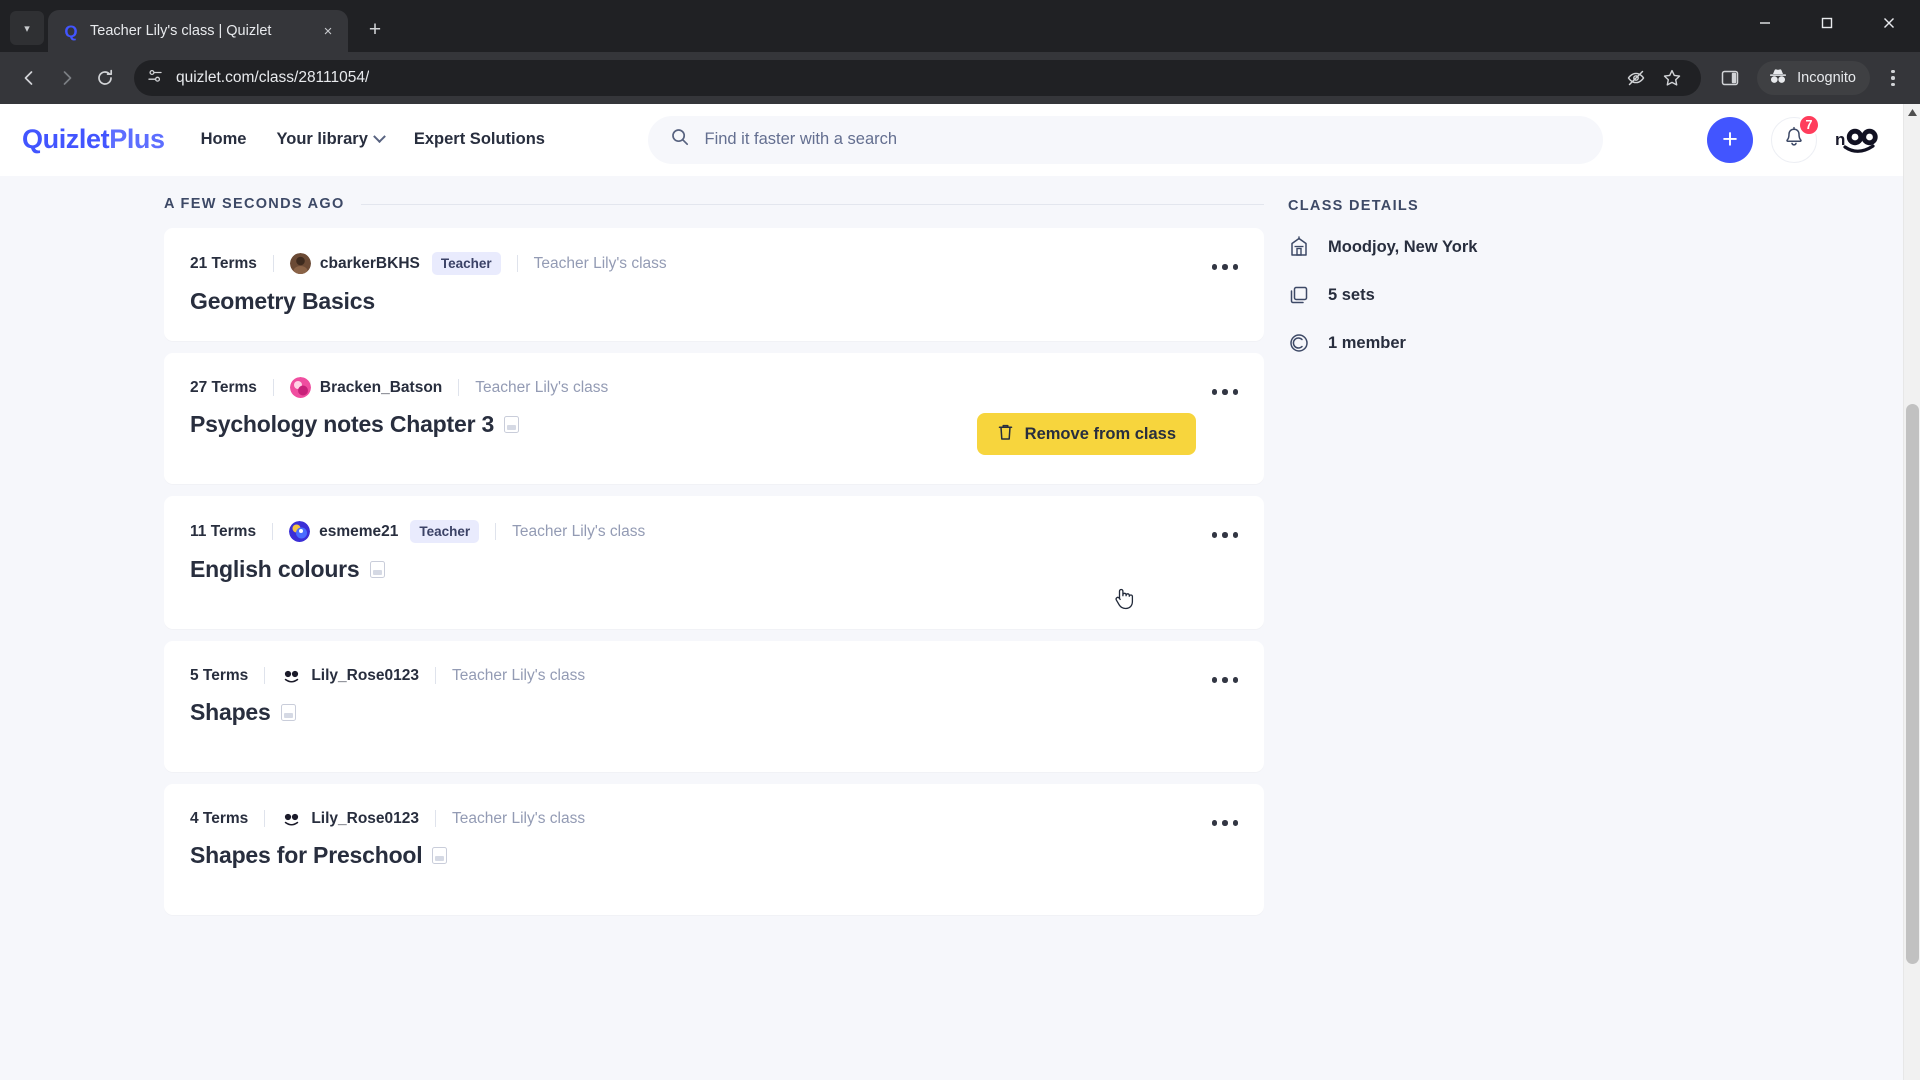 The height and width of the screenshot is (1080, 1920). Describe the element at coordinates (377, 569) in the screenshot. I see `has-images-icon` at that location.